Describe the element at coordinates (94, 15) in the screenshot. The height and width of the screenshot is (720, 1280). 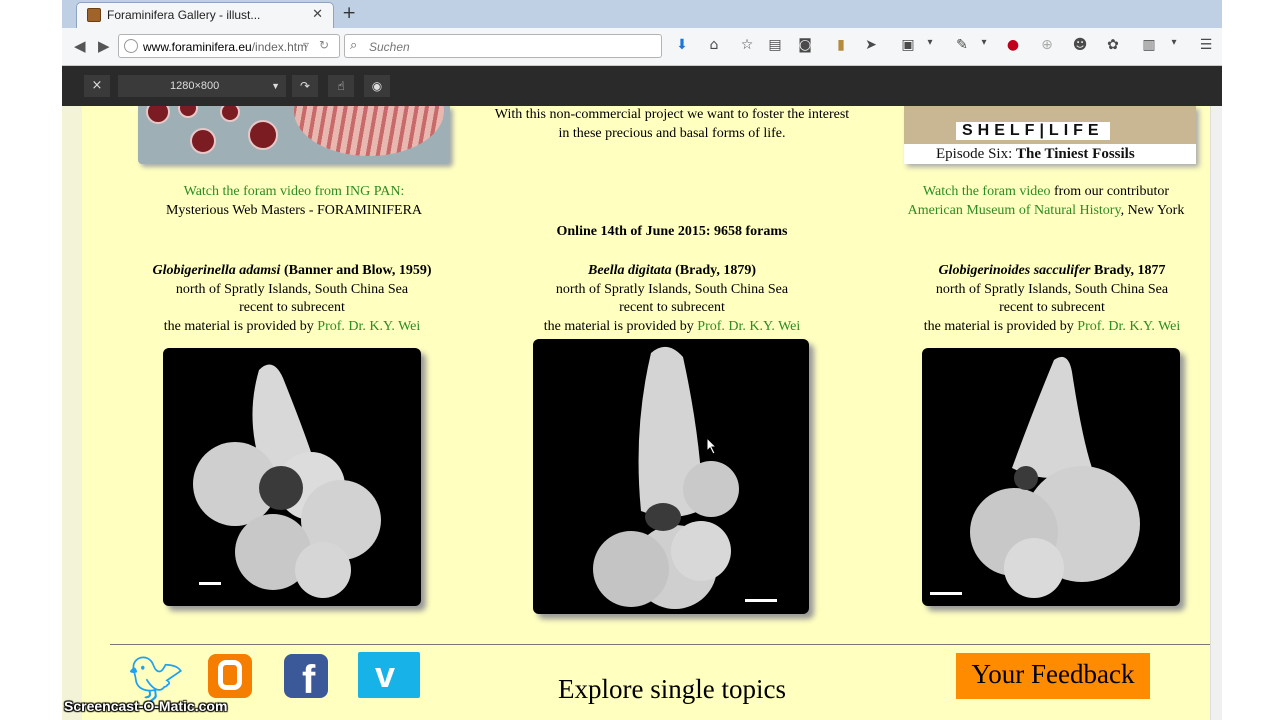
I see `site-favicon-icon` at that location.